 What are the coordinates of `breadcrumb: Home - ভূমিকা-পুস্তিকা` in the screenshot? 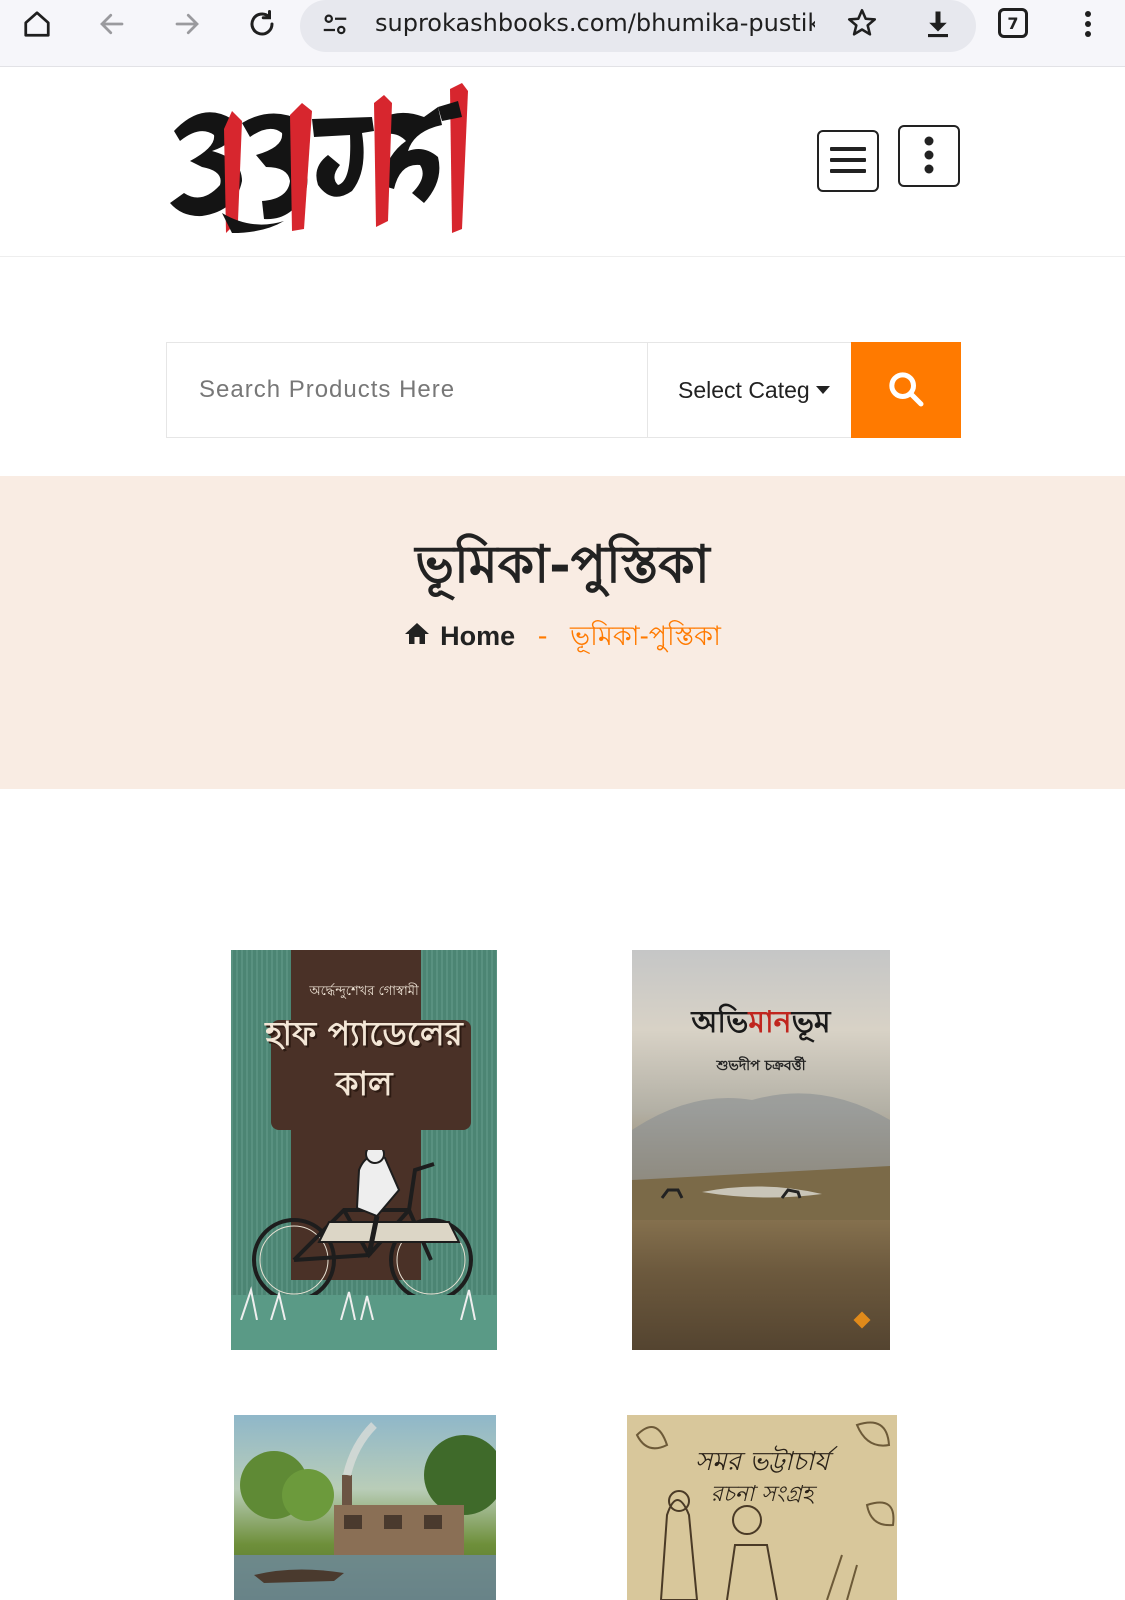 It's located at (562, 638).